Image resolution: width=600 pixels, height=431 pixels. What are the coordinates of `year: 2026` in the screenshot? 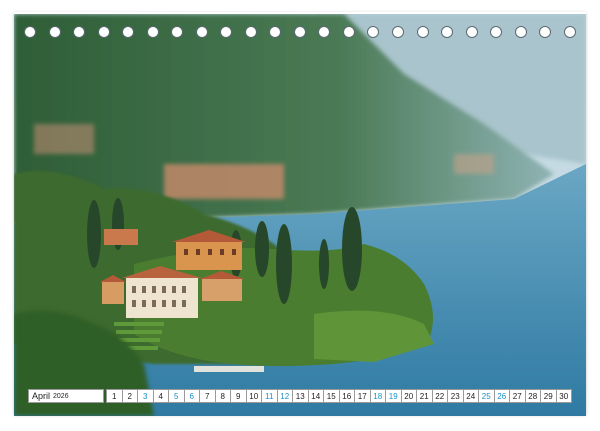 It's located at (61, 396).